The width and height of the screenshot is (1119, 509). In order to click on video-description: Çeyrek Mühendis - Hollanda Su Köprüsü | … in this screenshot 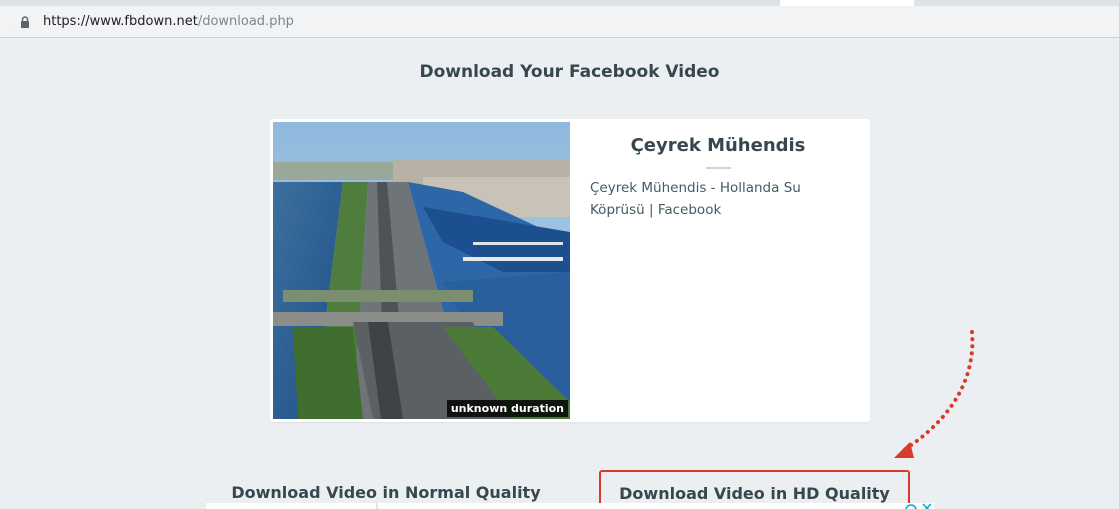, I will do `click(695, 199)`.